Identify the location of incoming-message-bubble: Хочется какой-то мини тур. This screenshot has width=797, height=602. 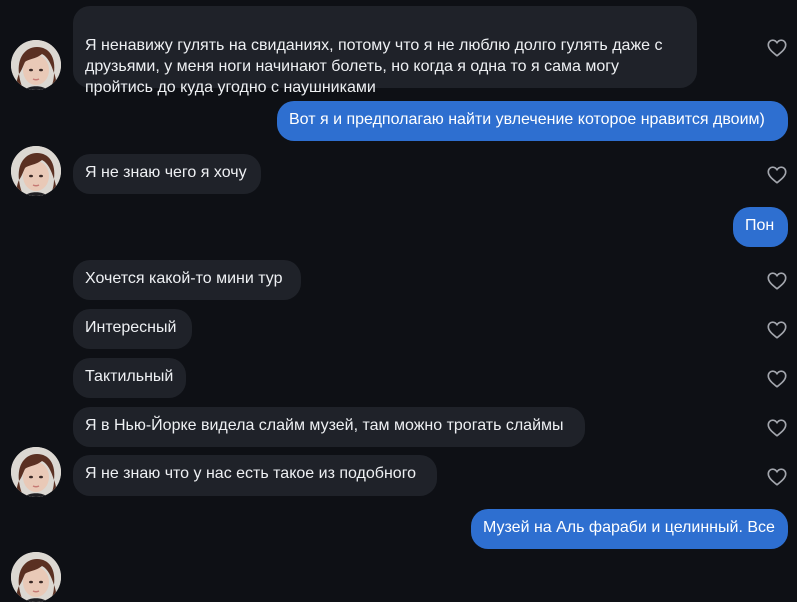
(187, 280).